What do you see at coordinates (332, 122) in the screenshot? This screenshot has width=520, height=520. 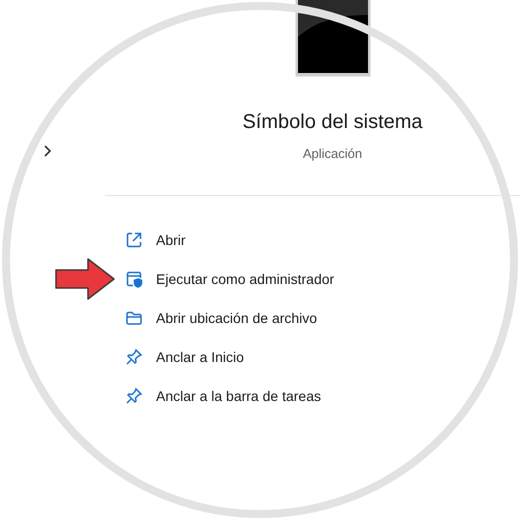 I see `app-title: Símbolo del sistema` at bounding box center [332, 122].